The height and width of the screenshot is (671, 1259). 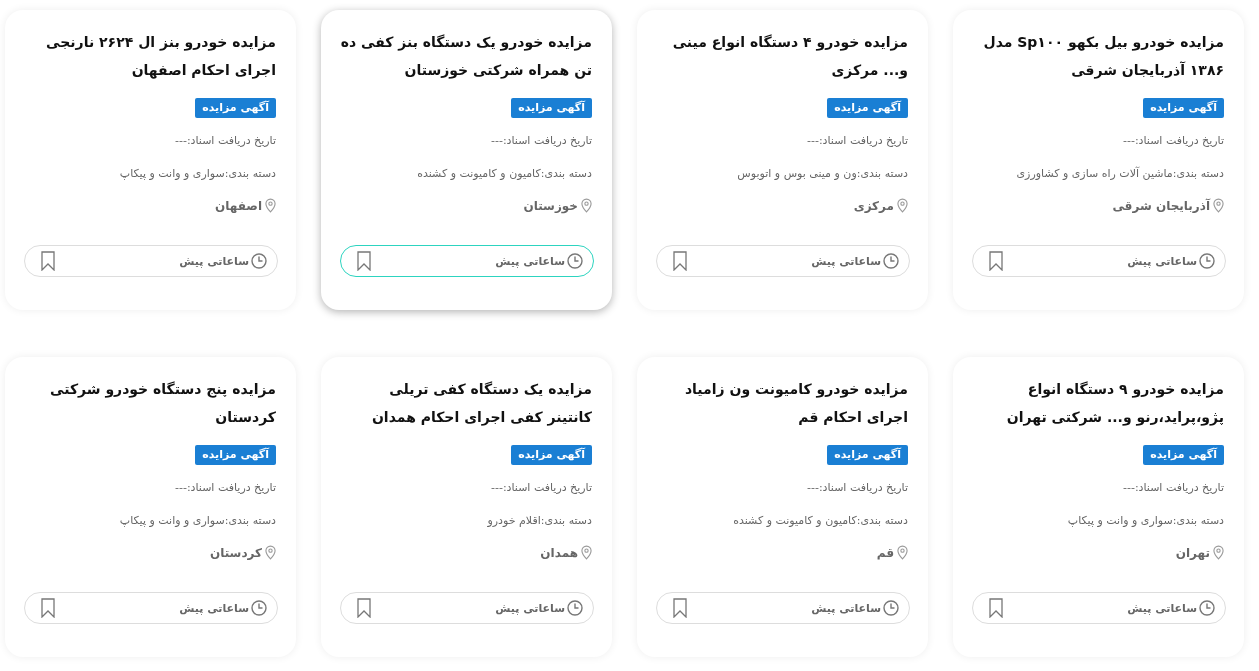 What do you see at coordinates (235, 552) in the screenshot?
I see `location-text: کردستان` at bounding box center [235, 552].